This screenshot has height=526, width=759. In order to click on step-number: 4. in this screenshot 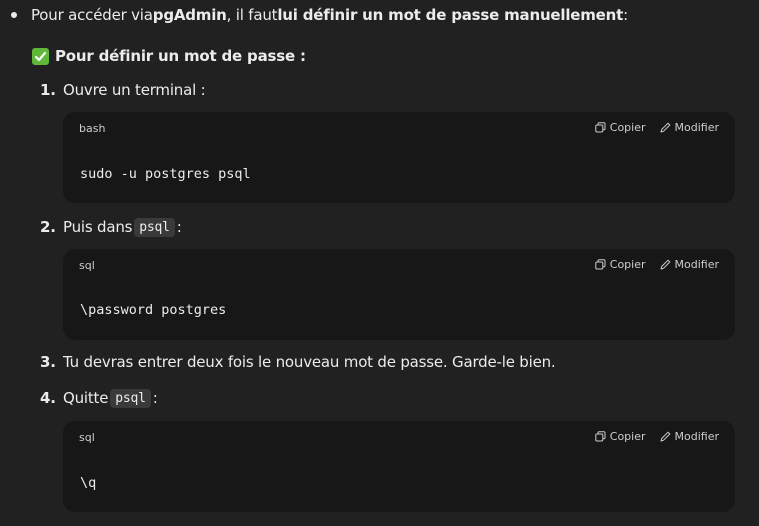, I will do `click(48, 398)`.